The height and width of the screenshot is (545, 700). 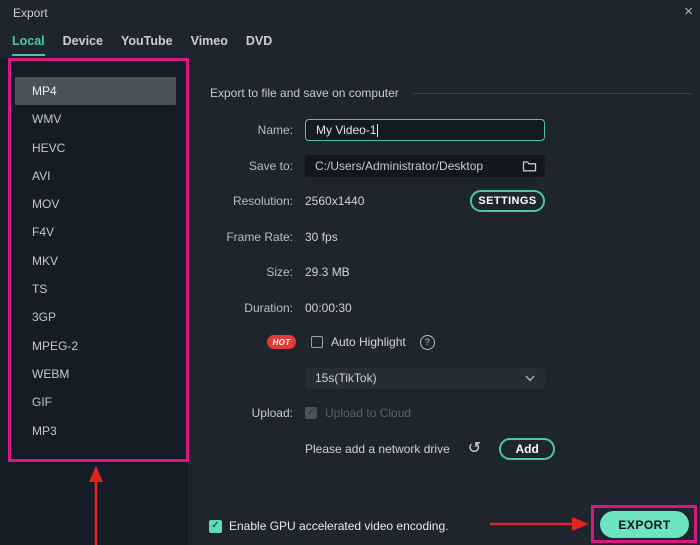 What do you see at coordinates (446, 342) in the screenshot?
I see `auto-highlight-row: HOT Auto Highlight ?` at bounding box center [446, 342].